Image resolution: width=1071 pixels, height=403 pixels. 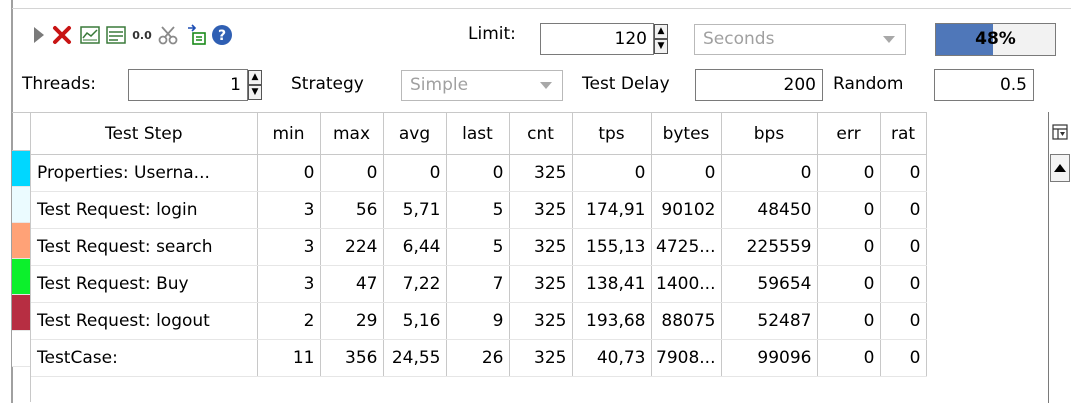 What do you see at coordinates (686, 210) in the screenshot?
I see `cell-bytes: 90102` at bounding box center [686, 210].